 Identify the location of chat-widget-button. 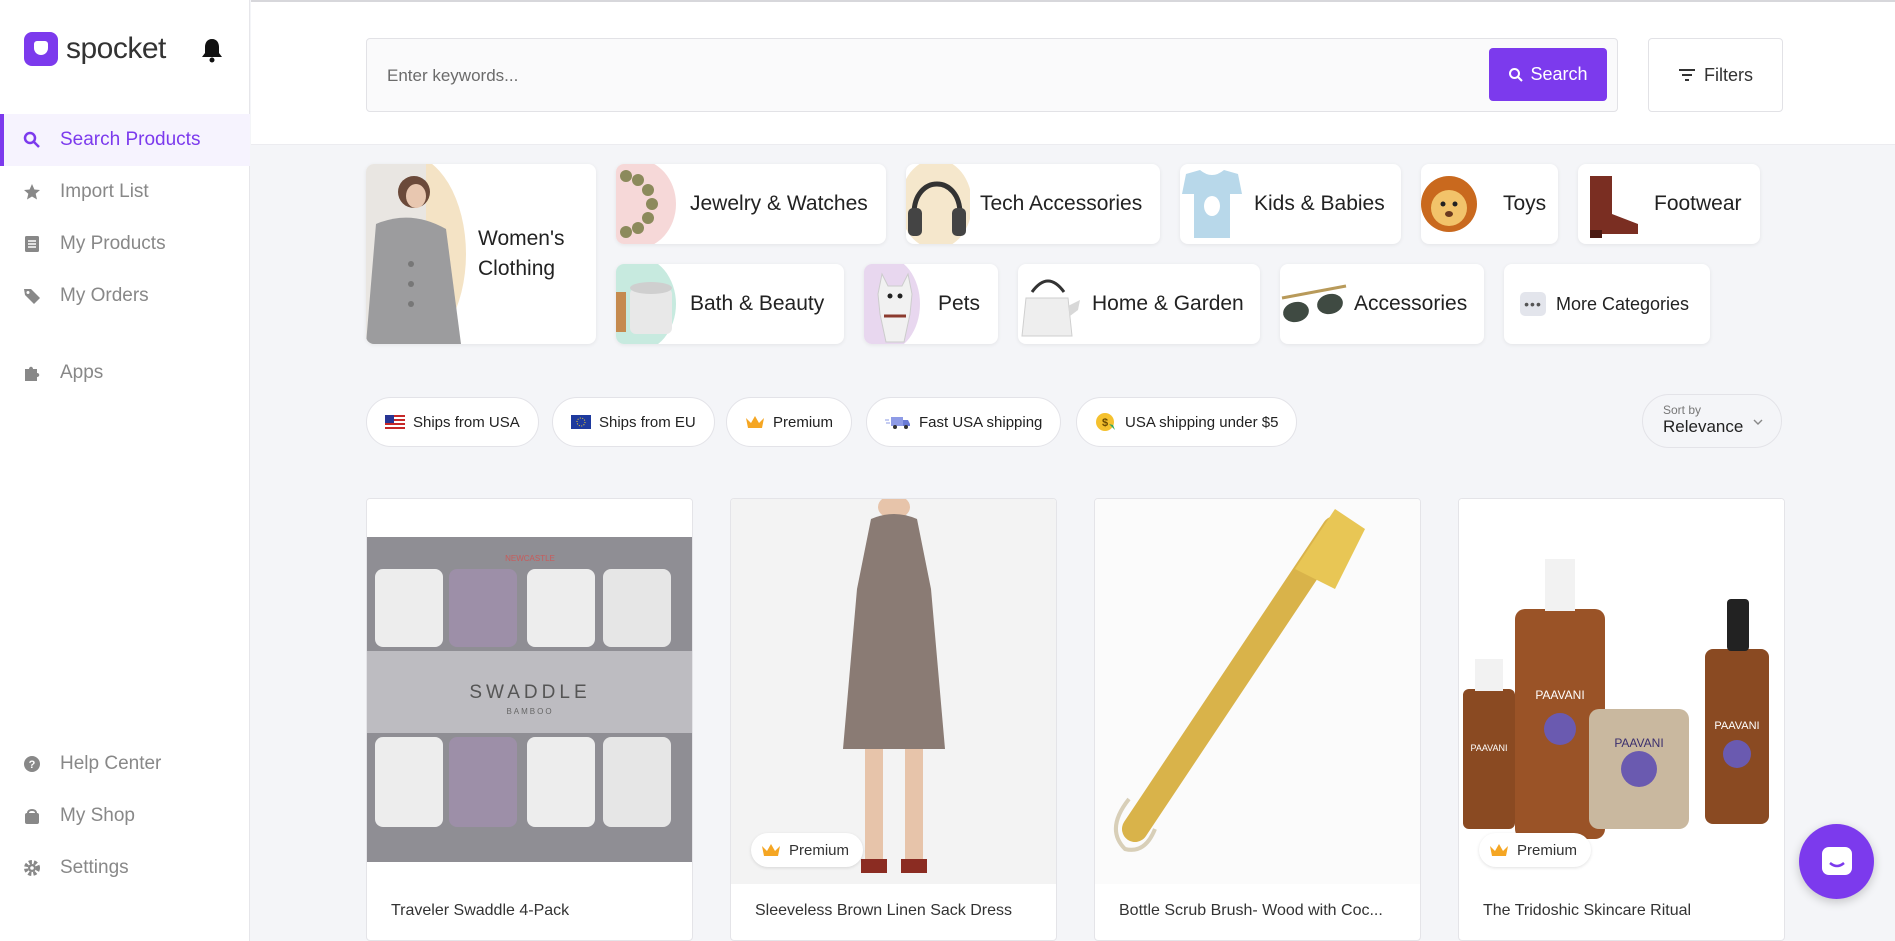
(1836, 861).